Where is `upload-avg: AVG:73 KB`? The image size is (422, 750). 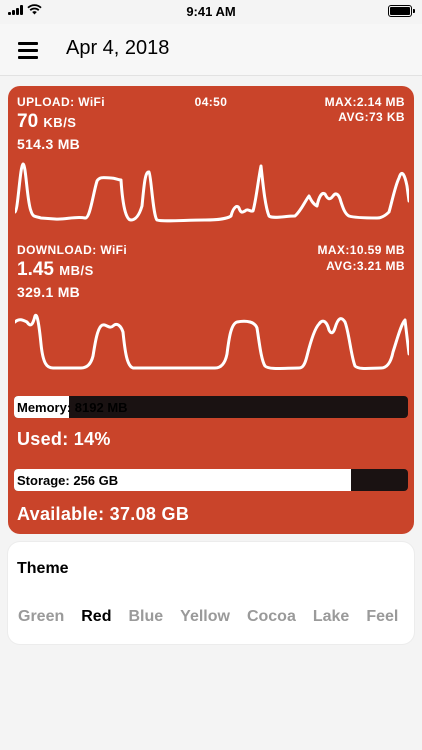
upload-avg: AVG:73 KB is located at coordinates (371, 117).